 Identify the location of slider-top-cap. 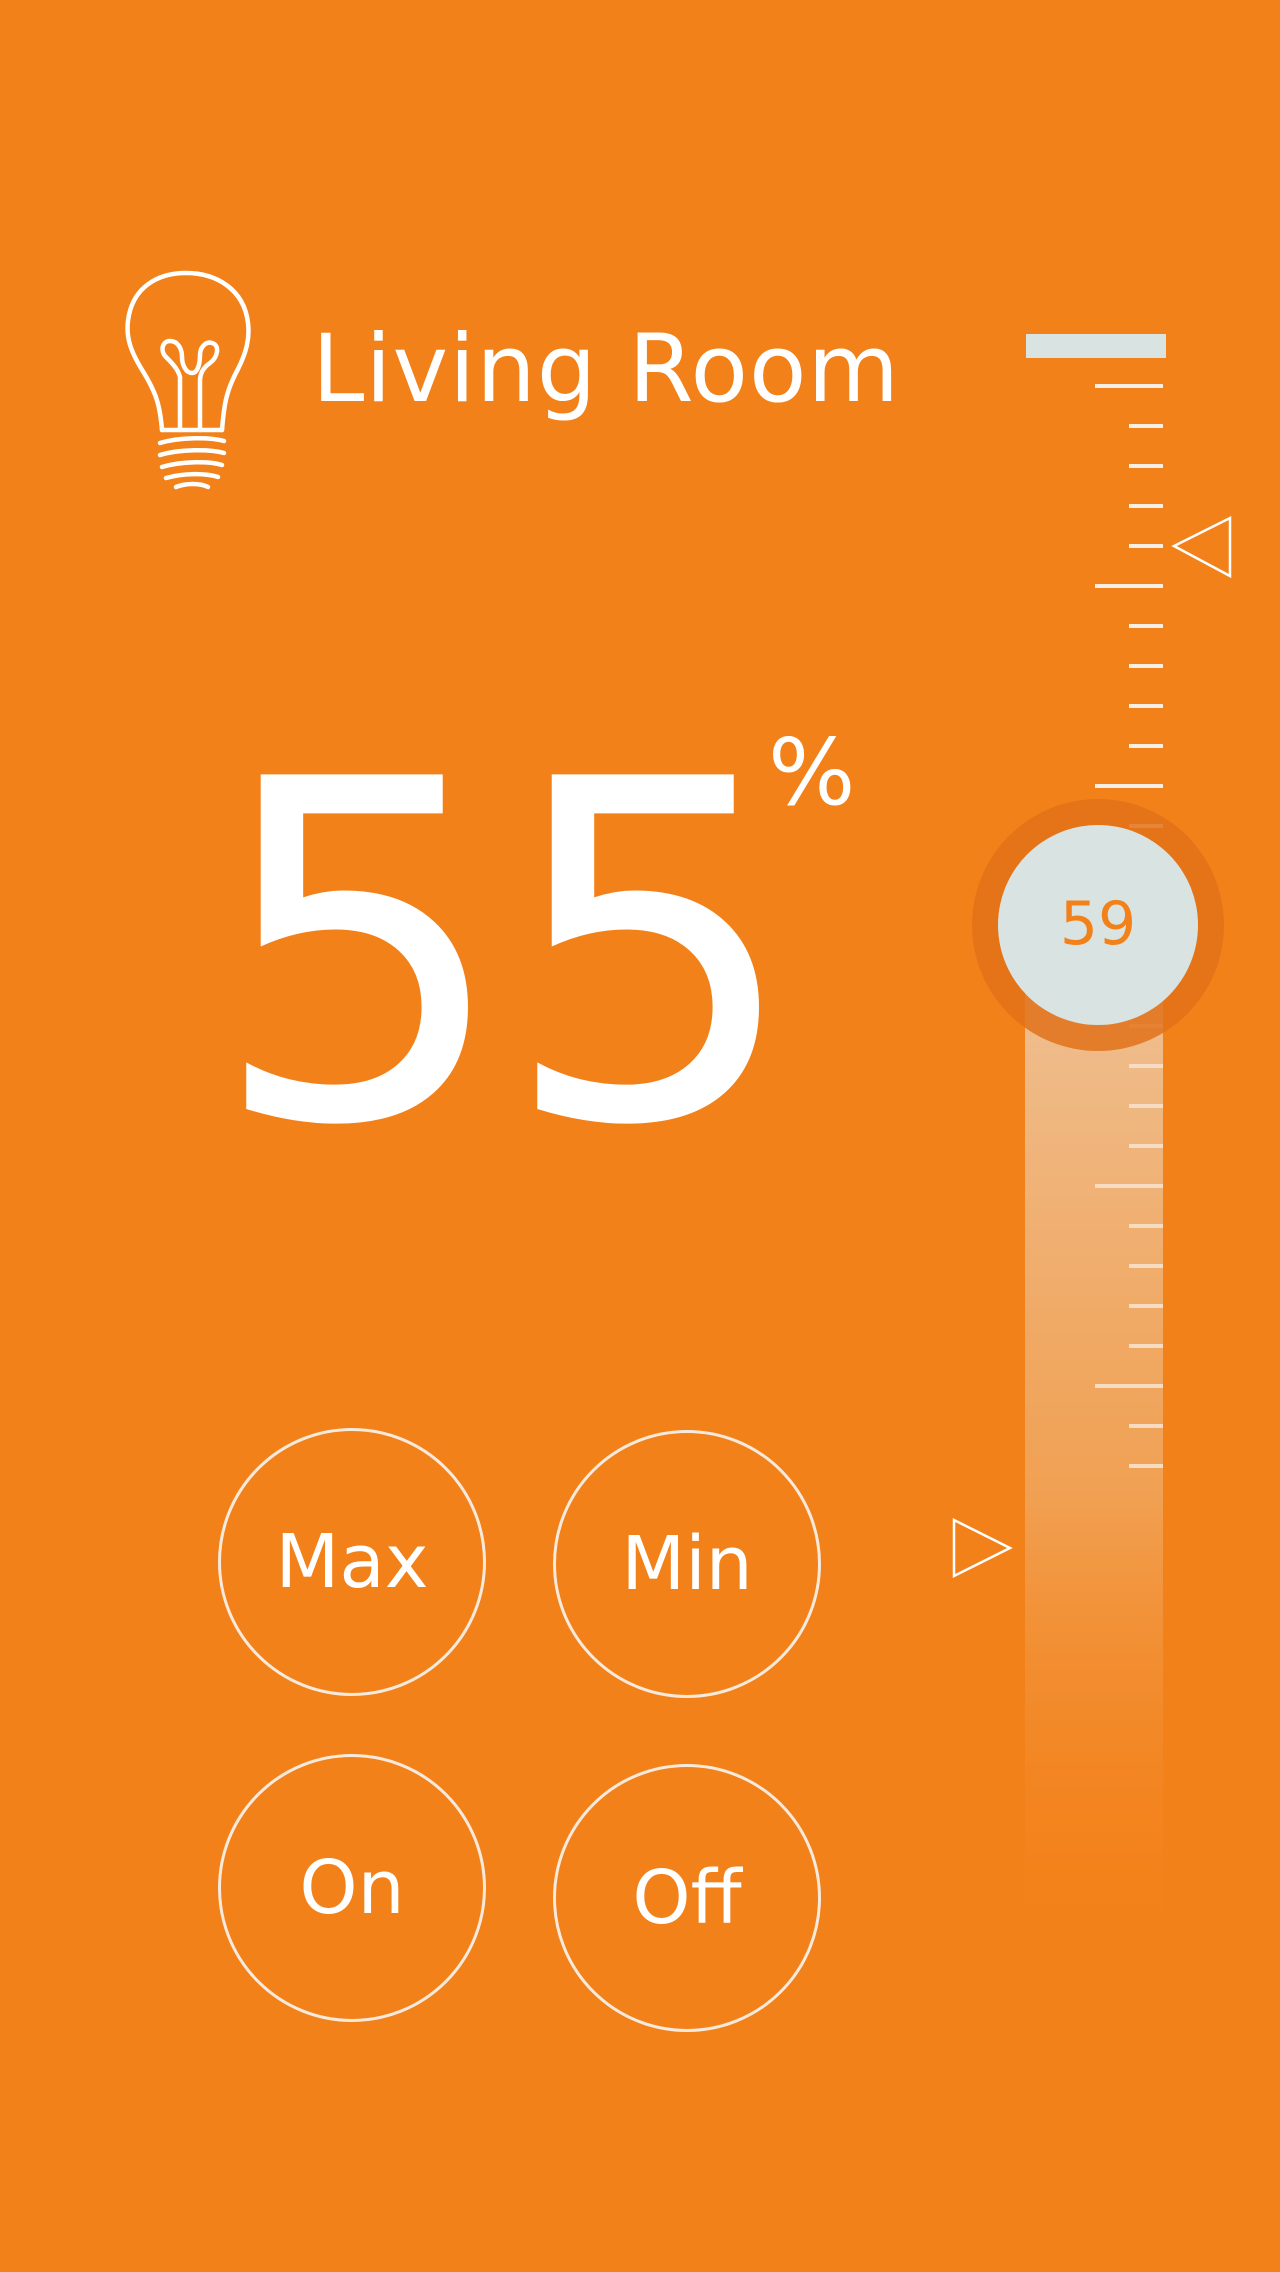
(1096, 346).